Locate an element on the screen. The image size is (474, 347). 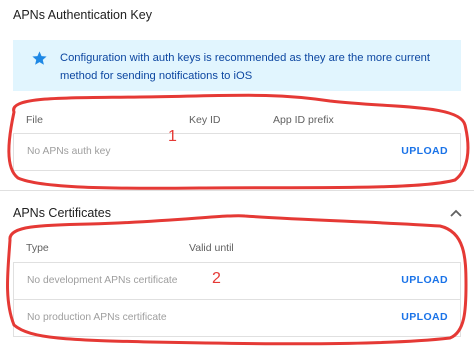
upload-development-certificate-button: UPLOAD is located at coordinates (424, 280).